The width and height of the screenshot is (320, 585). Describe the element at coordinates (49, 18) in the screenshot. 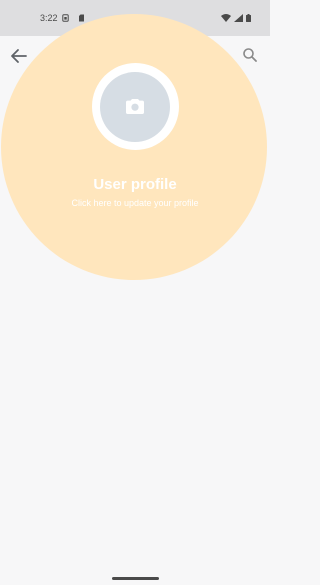

I see `status-time: 3:22` at that location.